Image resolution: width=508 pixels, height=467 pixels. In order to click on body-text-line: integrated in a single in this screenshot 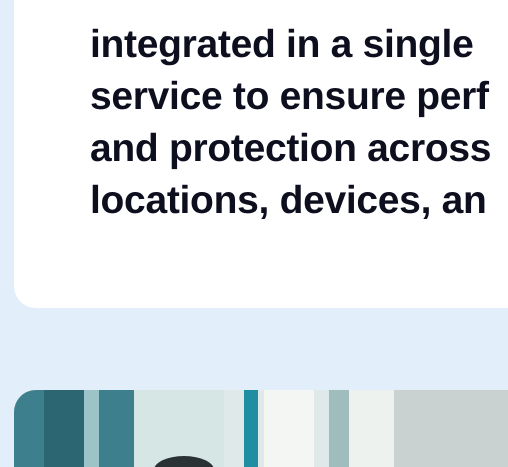, I will do `click(282, 45)`.